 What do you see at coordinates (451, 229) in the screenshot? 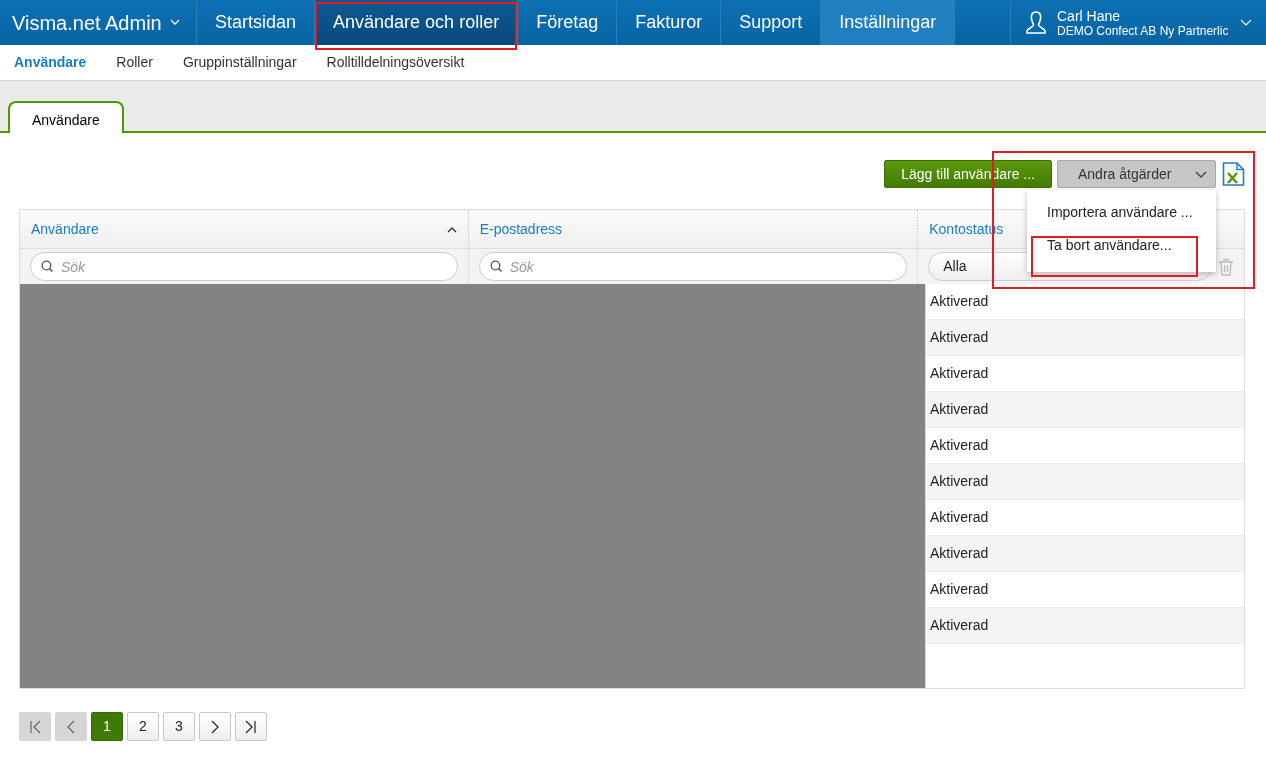
I see `sort-ascending-icon` at bounding box center [451, 229].